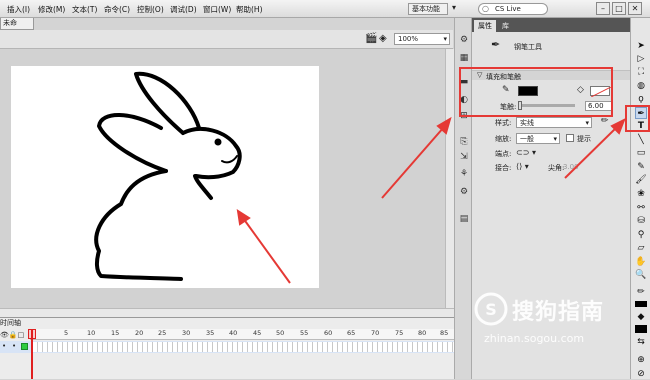 Image resolution: width=650 pixels, height=380 pixels. I want to click on watermark-brand: 搜狗指南, so click(558, 312).